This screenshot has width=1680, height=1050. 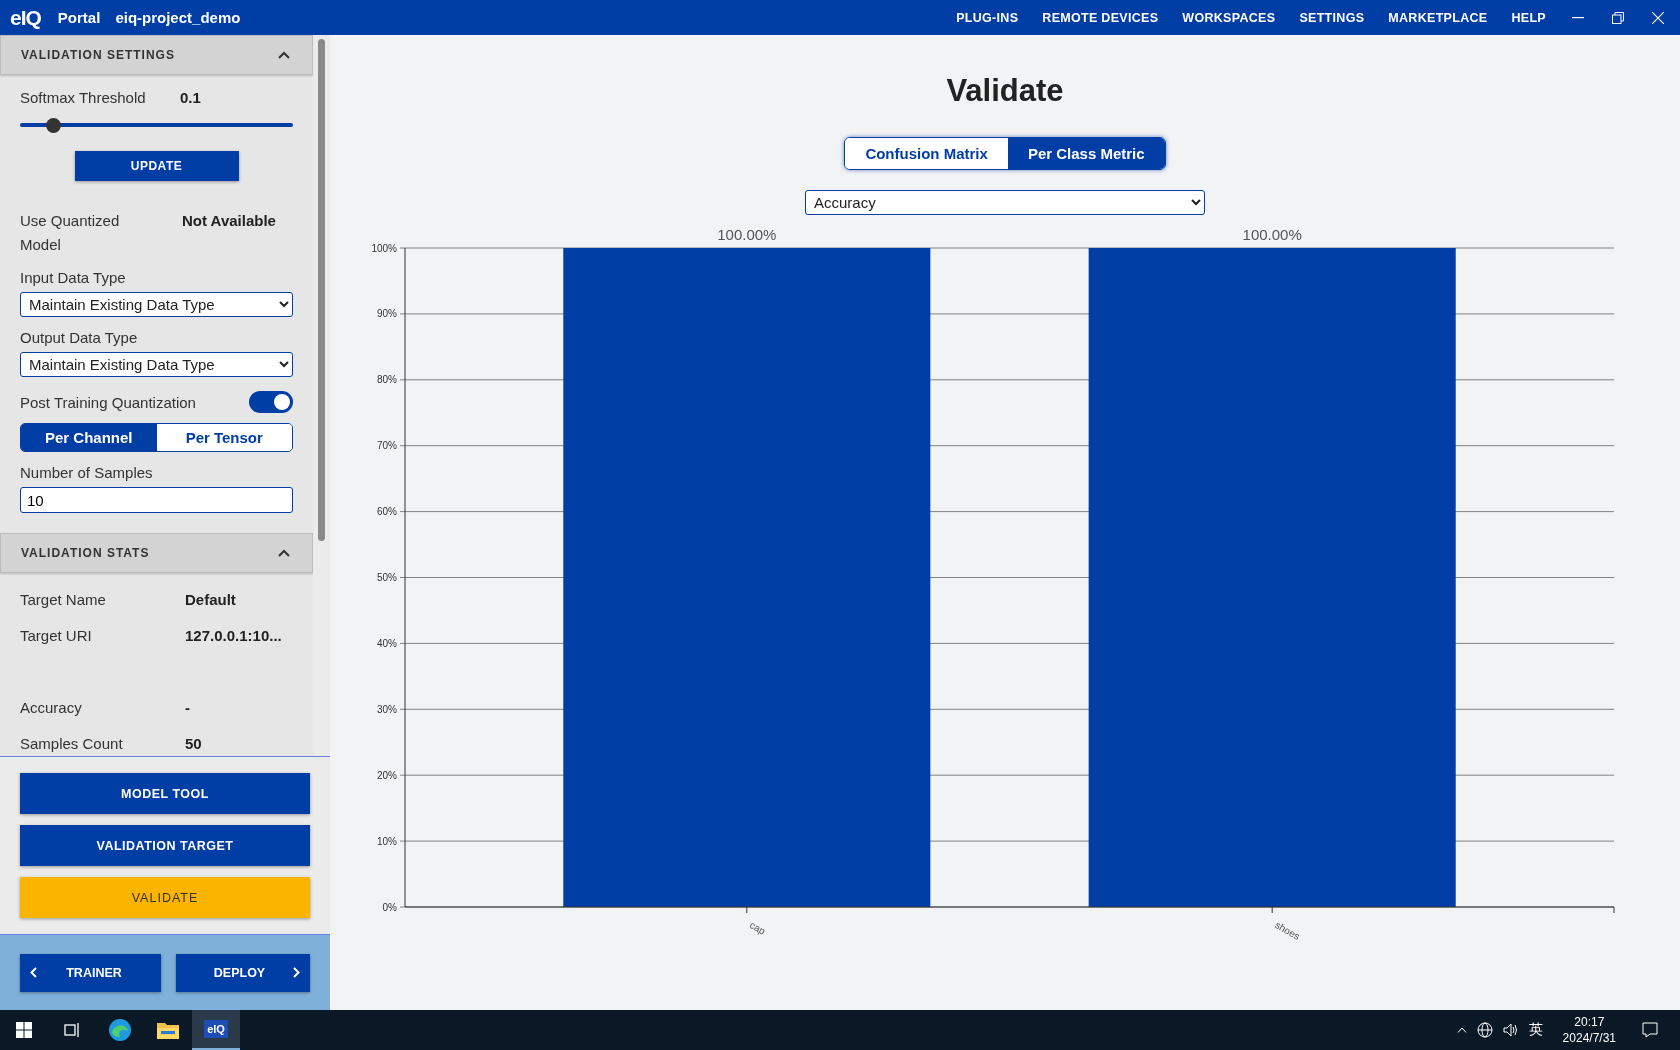 What do you see at coordinates (178, 17) in the screenshot?
I see `project-name: eiq-project_demo` at bounding box center [178, 17].